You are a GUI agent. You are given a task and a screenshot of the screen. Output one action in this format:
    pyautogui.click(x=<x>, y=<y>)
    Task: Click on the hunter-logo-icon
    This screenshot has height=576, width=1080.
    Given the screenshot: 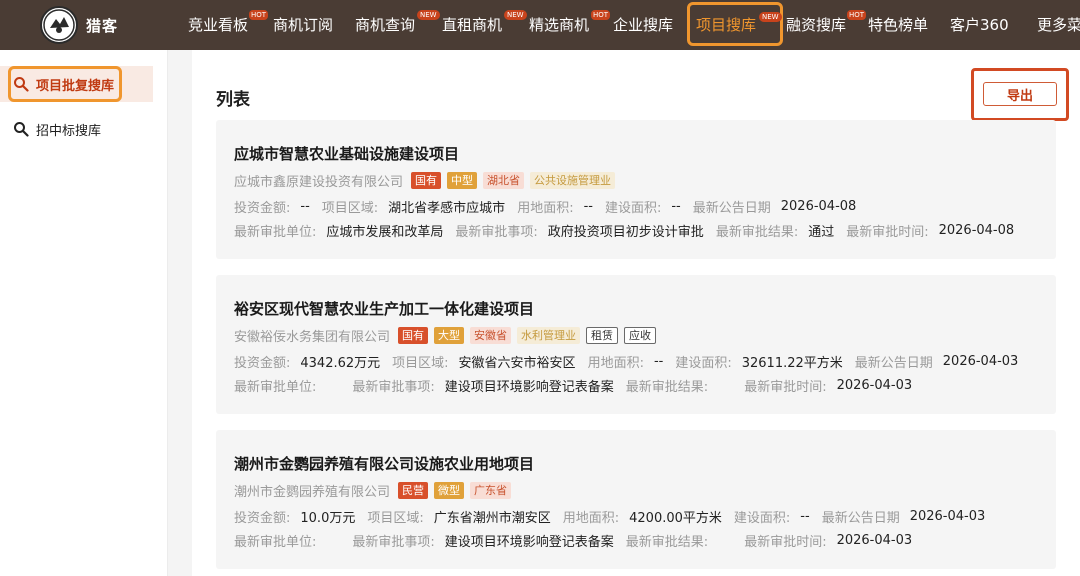 What is the action you would take?
    pyautogui.click(x=59, y=25)
    